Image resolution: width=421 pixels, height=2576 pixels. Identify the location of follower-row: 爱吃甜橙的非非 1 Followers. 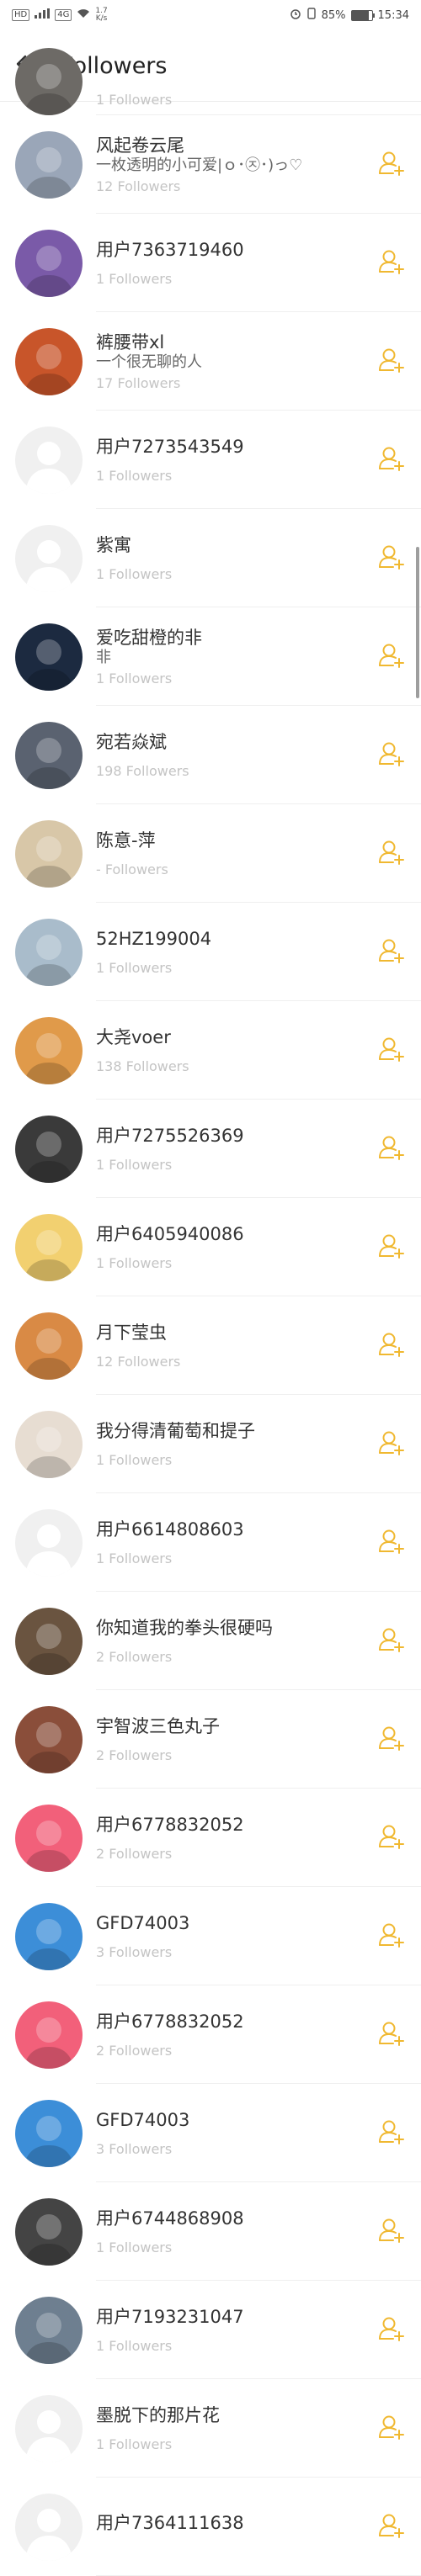
(210, 656).